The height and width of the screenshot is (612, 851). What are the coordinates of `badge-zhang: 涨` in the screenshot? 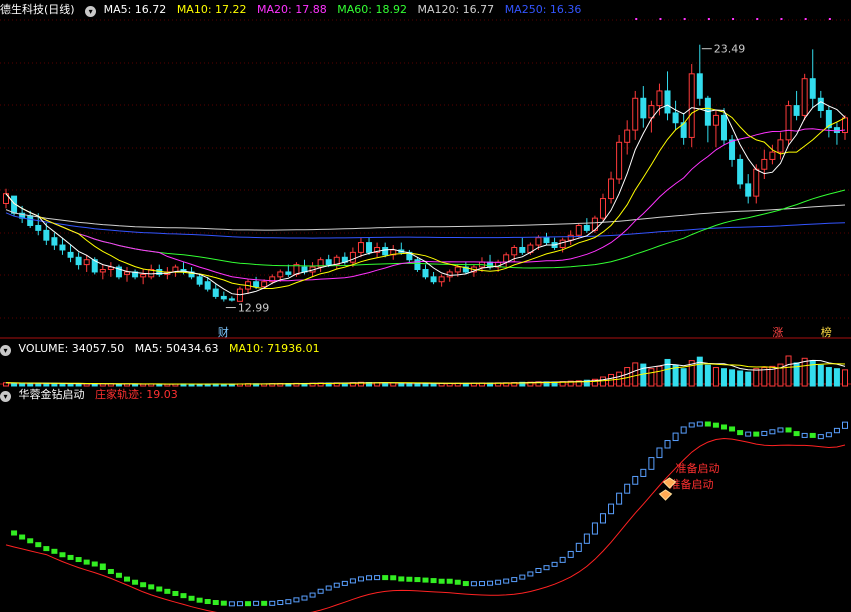 It's located at (777, 332).